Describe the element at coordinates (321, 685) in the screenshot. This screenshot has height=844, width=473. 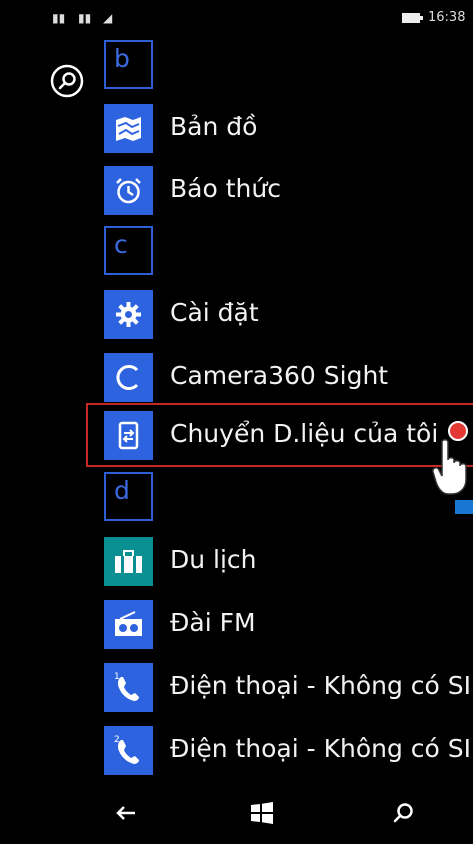
I see `app-label-phone-1: Điện thoại - Không có SIM` at that location.